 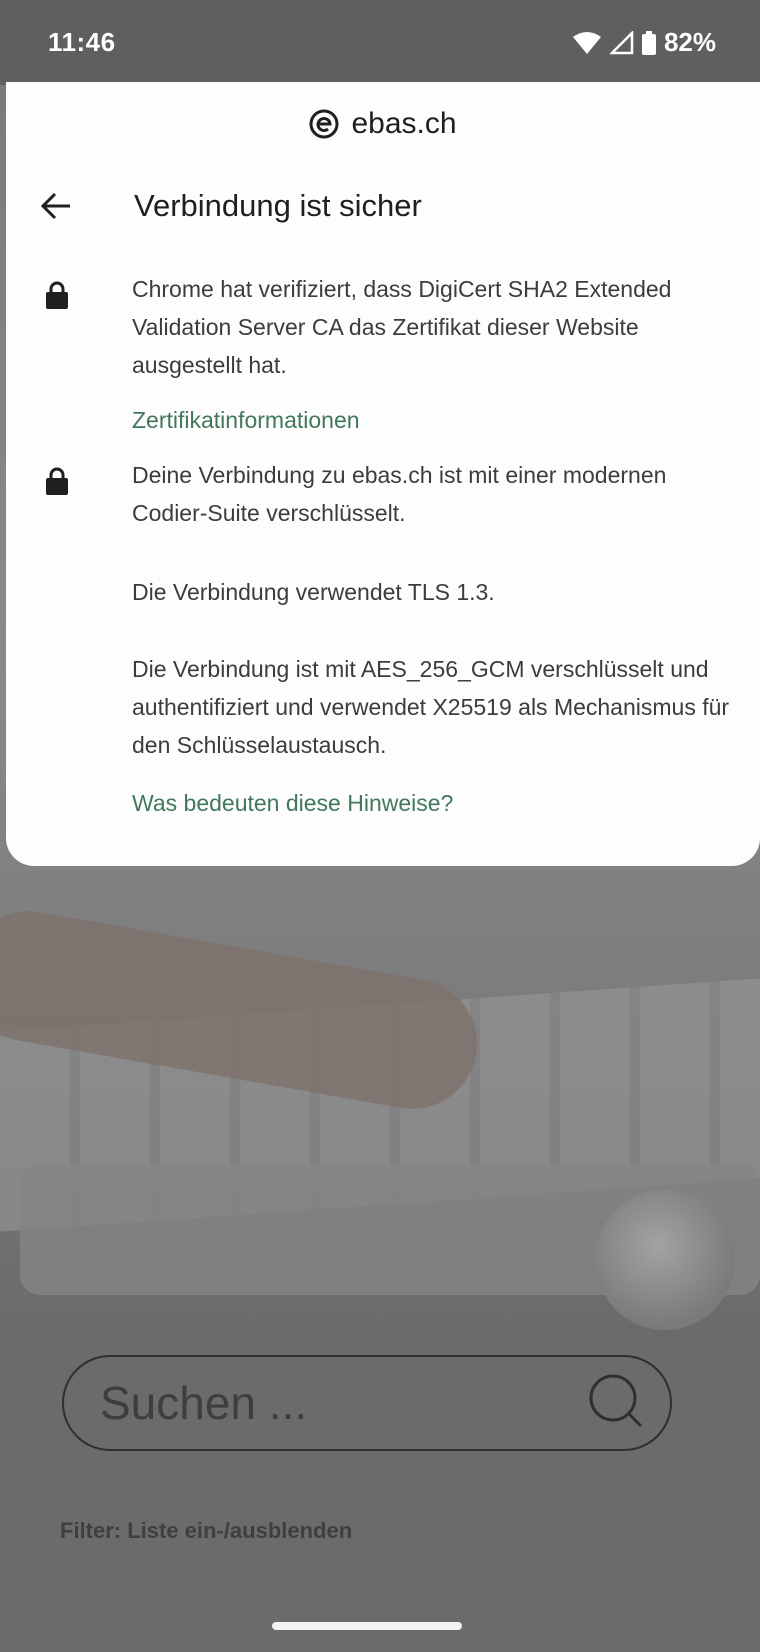 I want to click on status-time: 11:46, so click(x=82, y=42).